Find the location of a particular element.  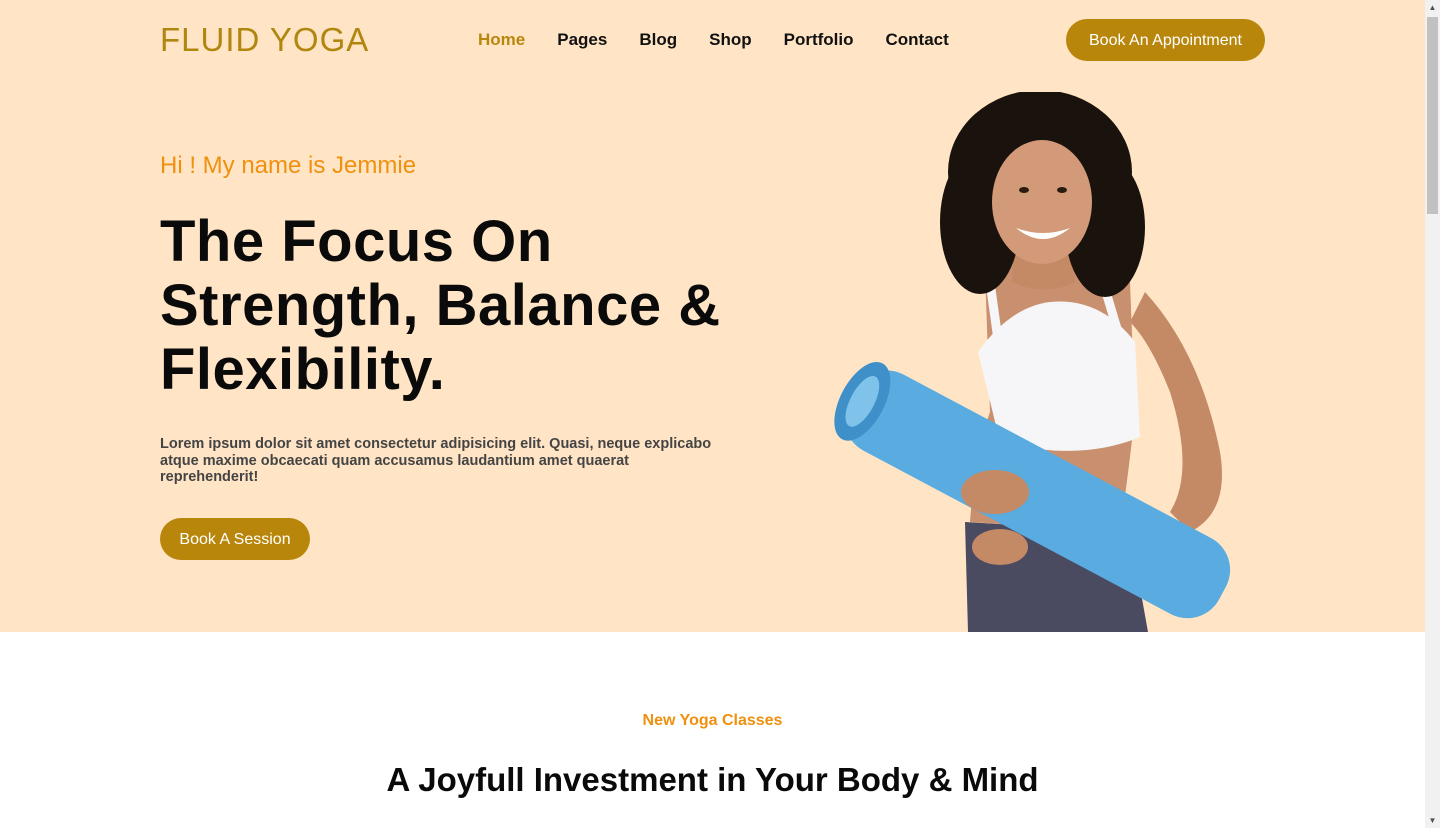

scroll-up-arrow-icon: ▲ is located at coordinates (1432, 7).